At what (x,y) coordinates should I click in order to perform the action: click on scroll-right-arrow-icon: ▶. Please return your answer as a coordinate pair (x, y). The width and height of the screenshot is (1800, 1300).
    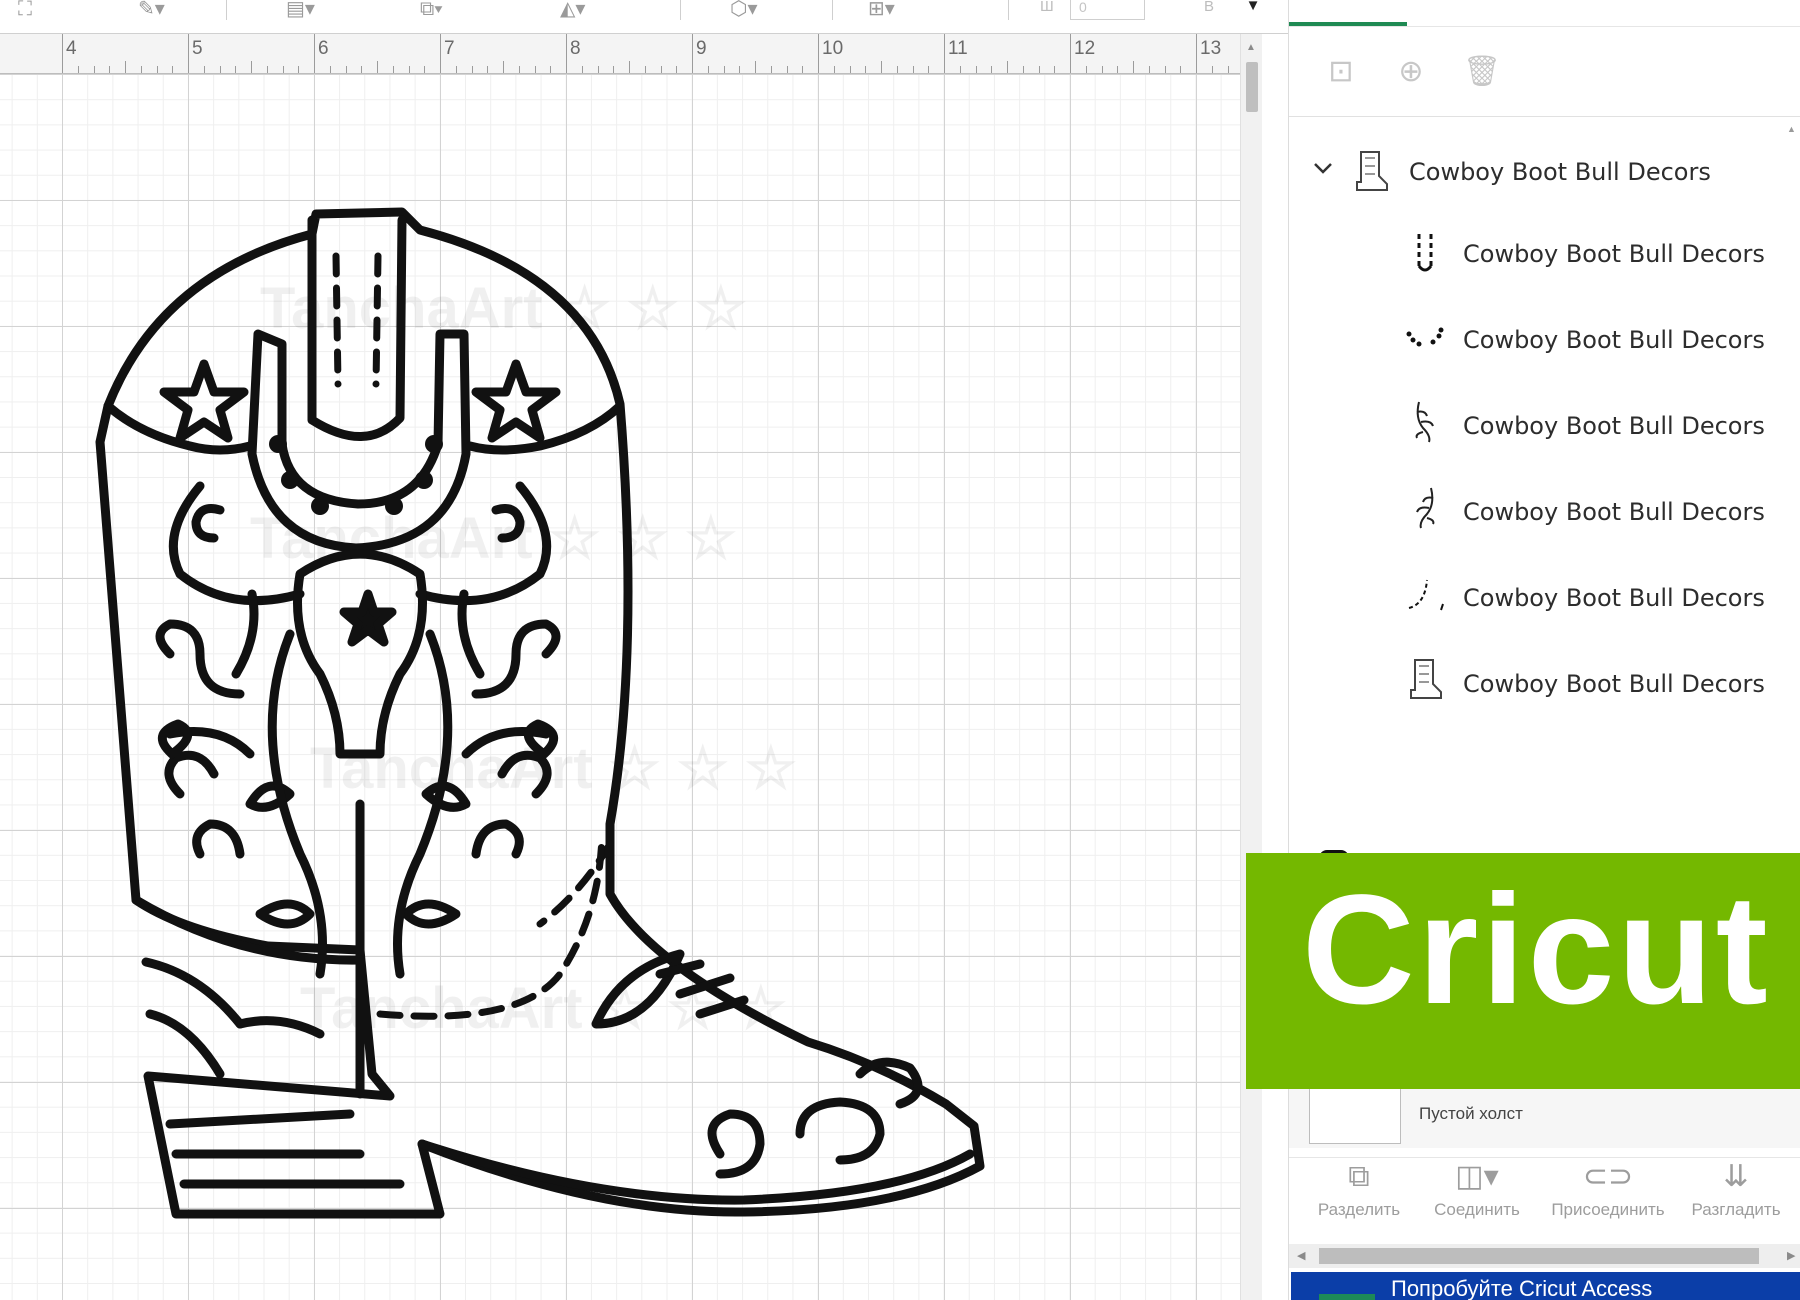
    Looking at the image, I should click on (1791, 1255).